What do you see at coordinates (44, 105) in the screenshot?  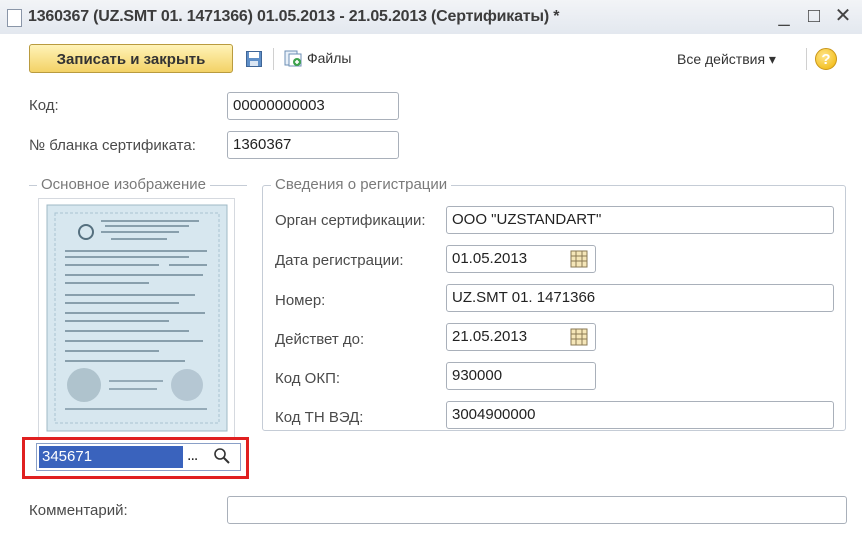 I see `code-label: Код:` at bounding box center [44, 105].